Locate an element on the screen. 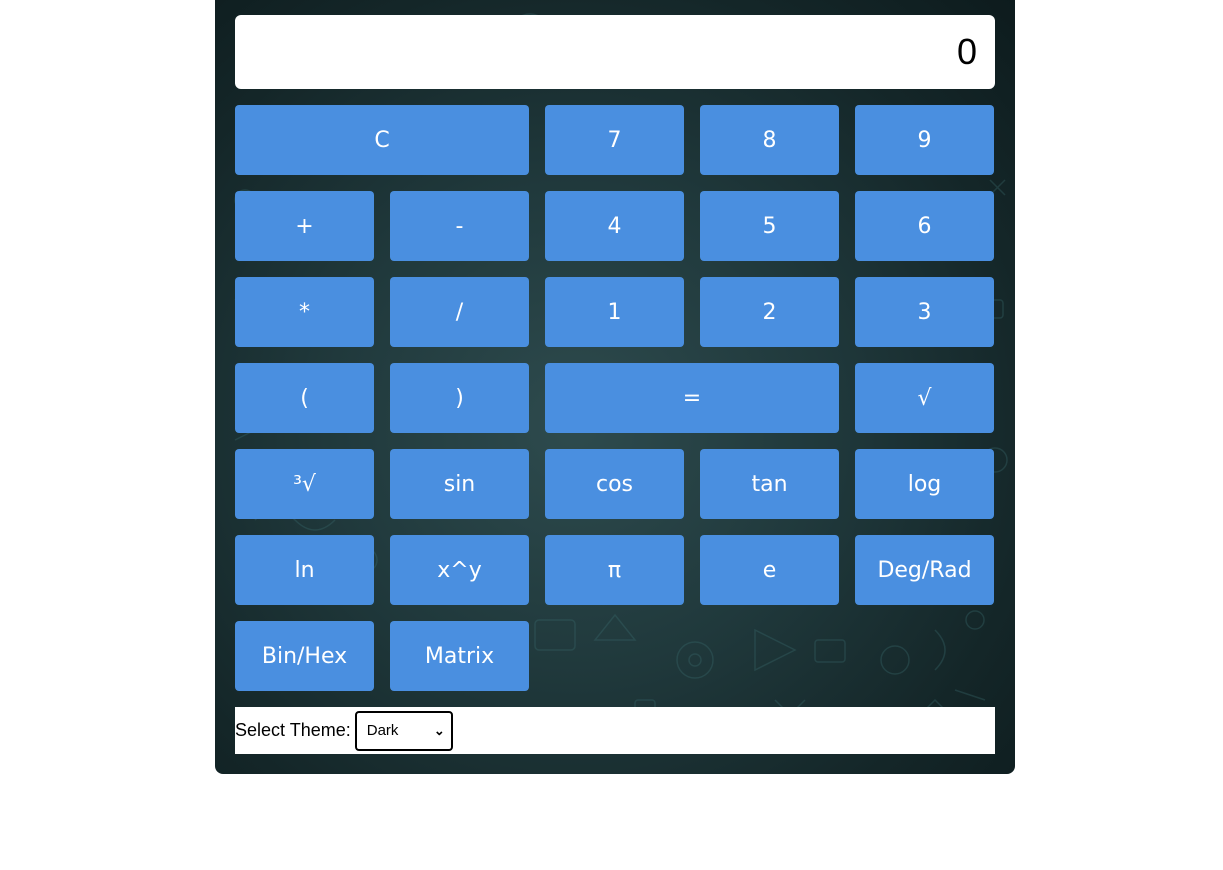  digit-2-button: 2 is located at coordinates (769, 312).